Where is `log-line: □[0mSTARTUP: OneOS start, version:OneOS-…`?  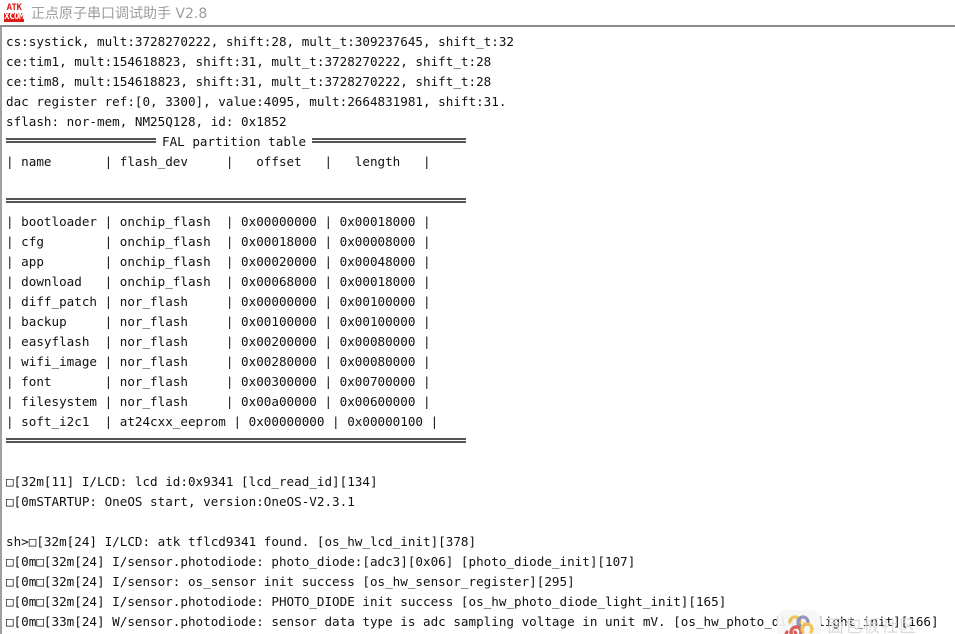
log-line: □[0mSTARTUP: OneOS start, version:OneOS-… is located at coordinates (180, 501).